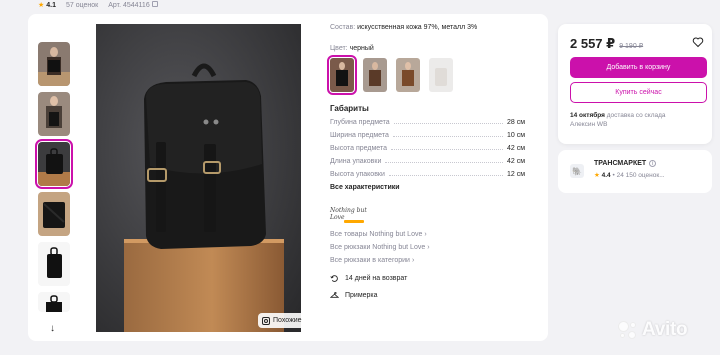 This screenshot has width=720, height=355. Describe the element at coordinates (428, 135) in the screenshot. I see `spec-row: Ширина предмета 10 см` at that location.